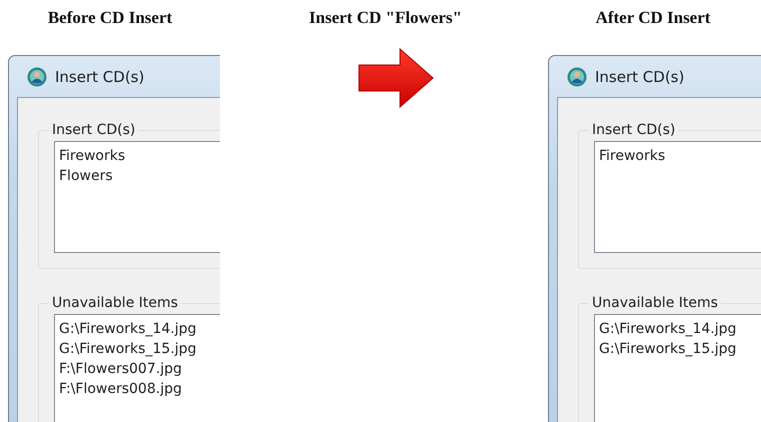 Image resolution: width=761 pixels, height=422 pixels. I want to click on list-box: G:\Fireworks_14.jpg G:\Fireworks_15.jpg F:\Flowers007.jpg F:\Flowers008.jpg, so click(137, 368).